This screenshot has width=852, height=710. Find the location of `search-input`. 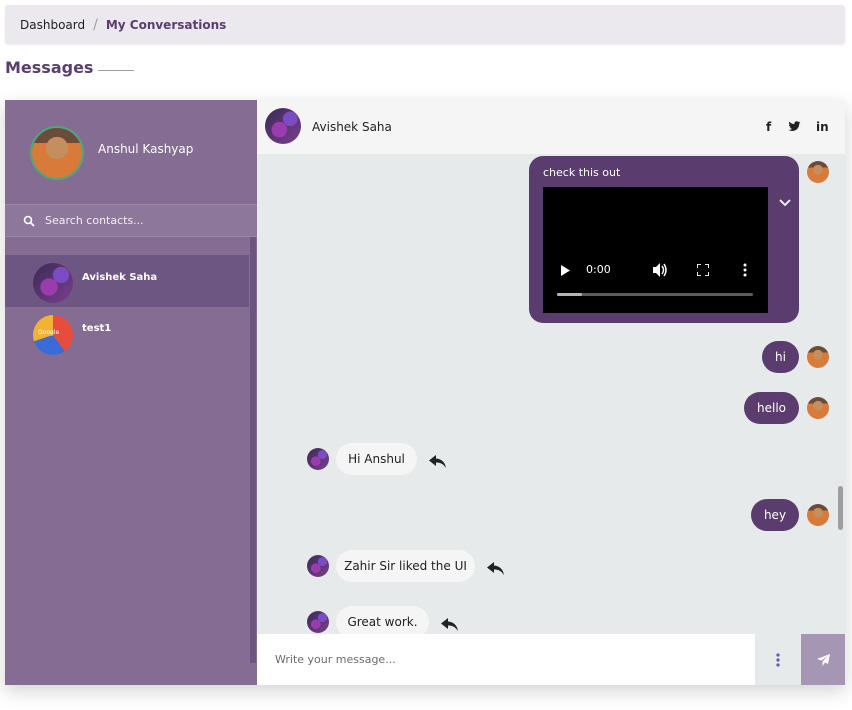

search-input is located at coordinates (145, 220).